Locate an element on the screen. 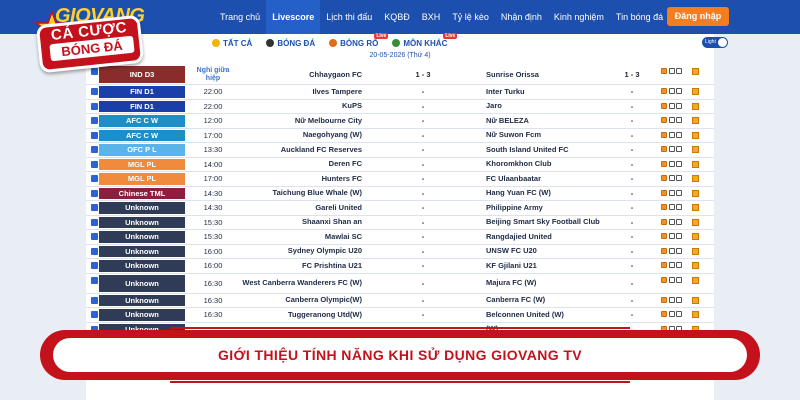  nav-item-5: Tỷ lệ kèo is located at coordinates (470, 17).